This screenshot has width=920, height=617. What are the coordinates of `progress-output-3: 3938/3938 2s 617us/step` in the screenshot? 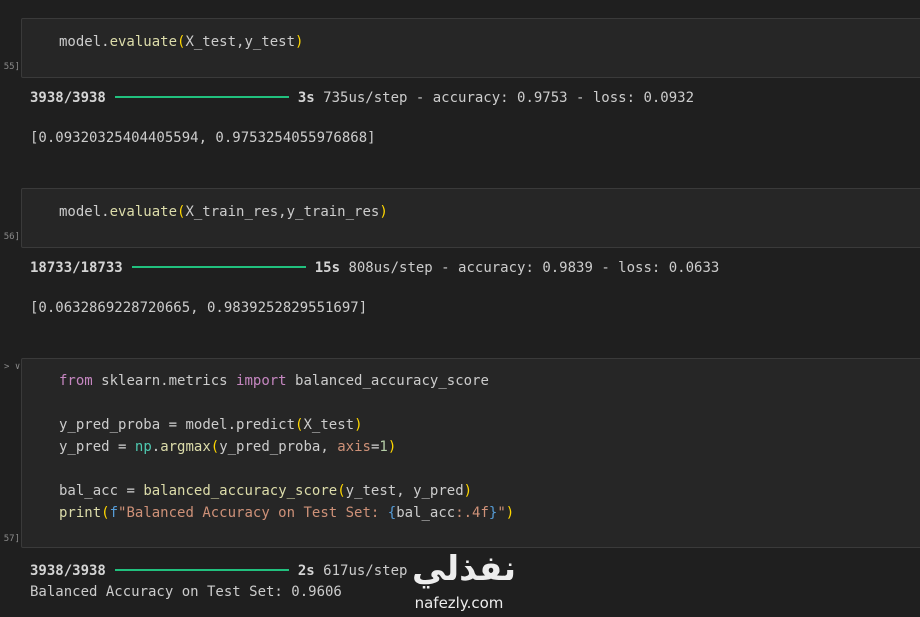 It's located at (218, 571).